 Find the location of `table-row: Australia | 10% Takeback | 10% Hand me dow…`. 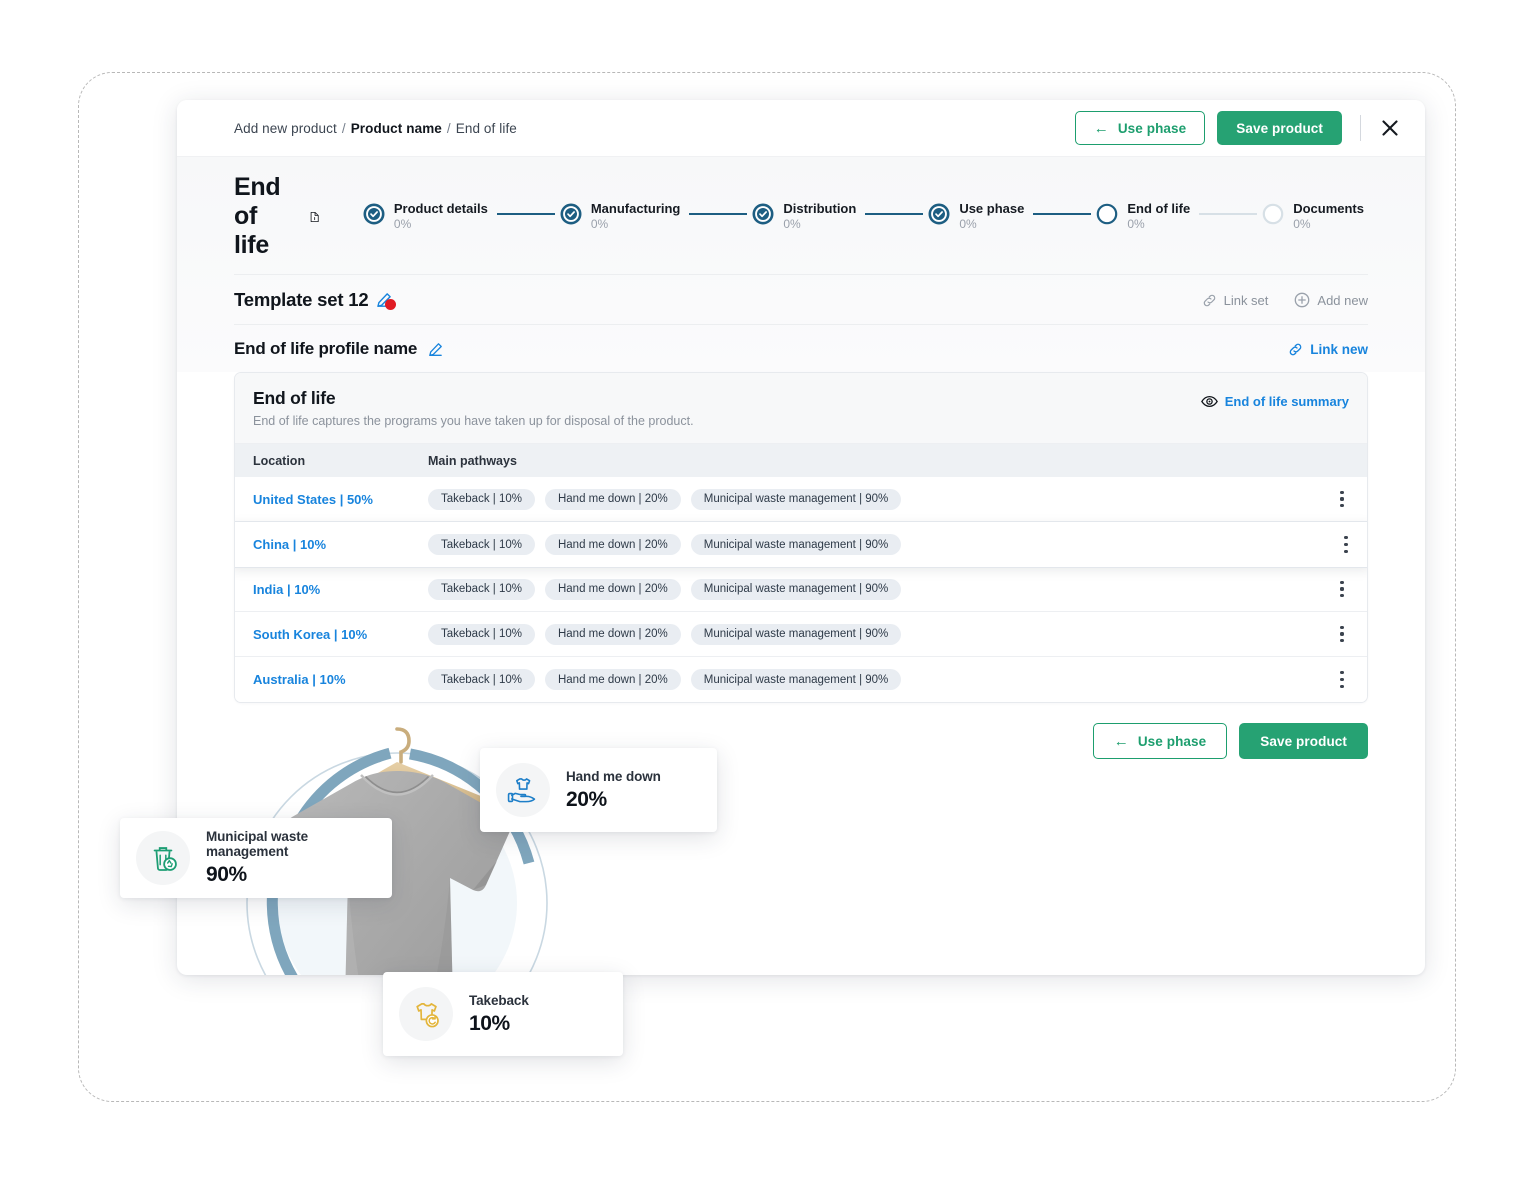

table-row: Australia | 10% Takeback | 10% Hand me dow… is located at coordinates (801, 679).